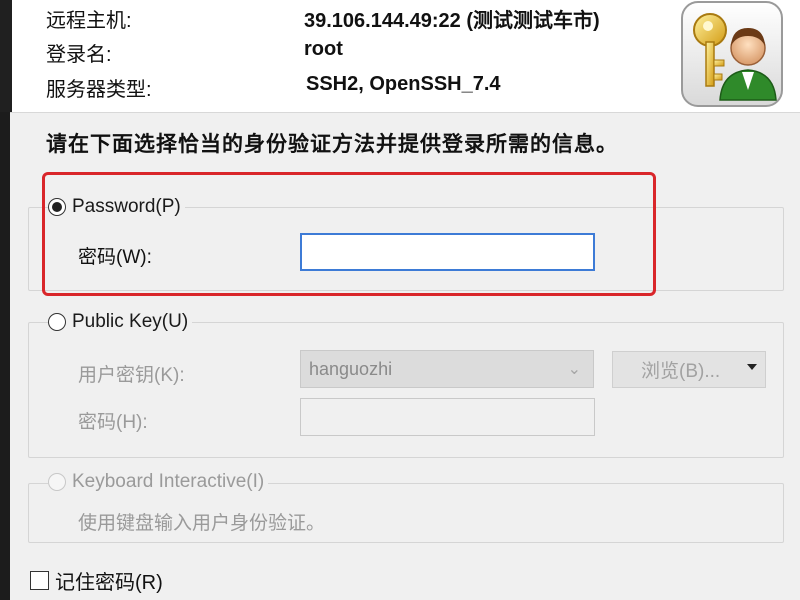 The height and width of the screenshot is (600, 800). Describe the element at coordinates (57, 207) in the screenshot. I see `radio-selected-icon` at that location.